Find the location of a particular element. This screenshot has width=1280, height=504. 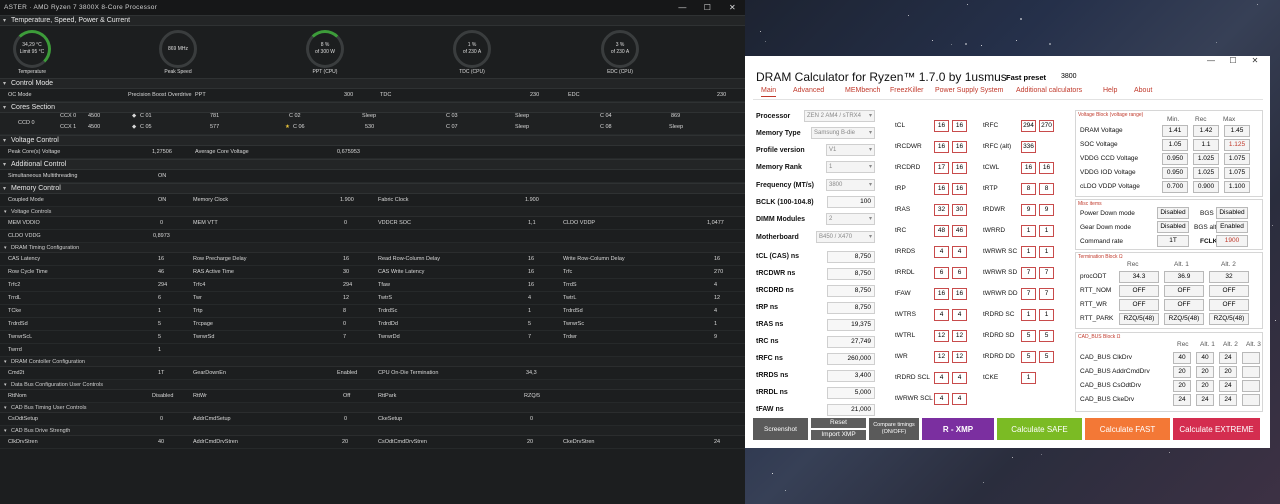

section-additional: ▾ Additional Control is located at coordinates (372, 164).